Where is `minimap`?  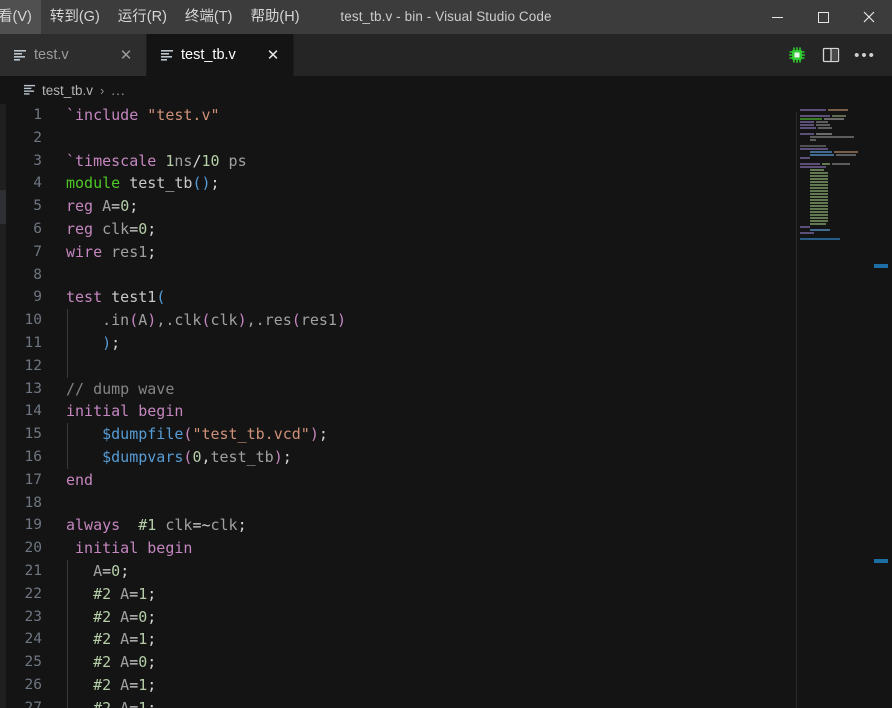
minimap is located at coordinates (833, 406).